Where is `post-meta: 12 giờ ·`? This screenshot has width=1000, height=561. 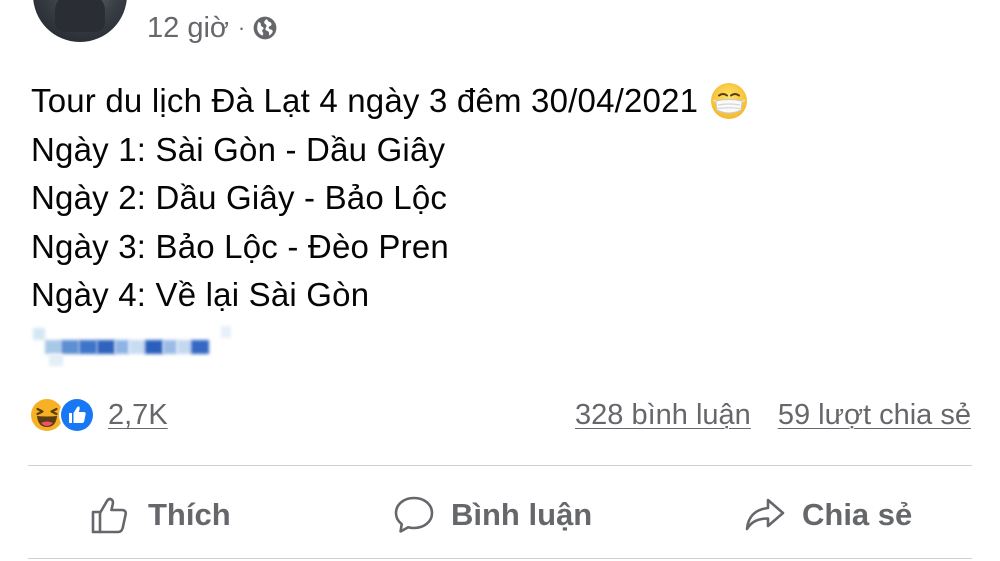 post-meta: 12 giờ · is located at coordinates (212, 28).